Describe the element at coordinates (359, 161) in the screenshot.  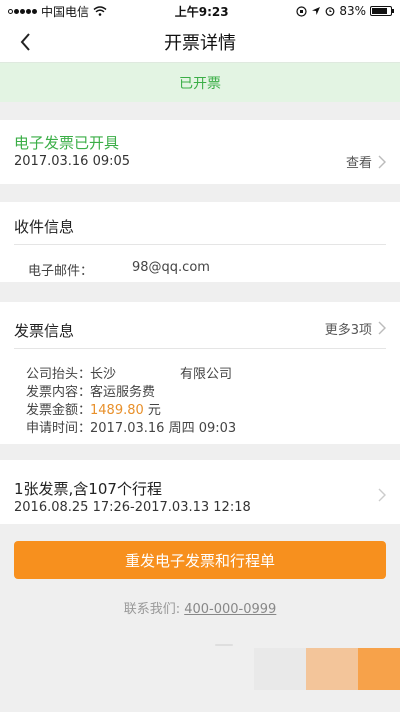
I see `view-link: 查看` at that location.